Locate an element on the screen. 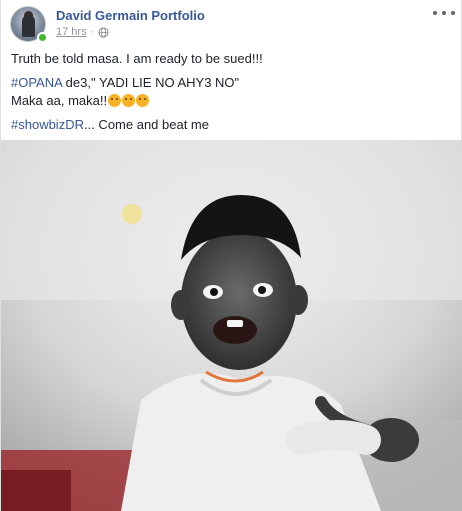 The width and height of the screenshot is (462, 511). more-options-icon is located at coordinates (444, 13).